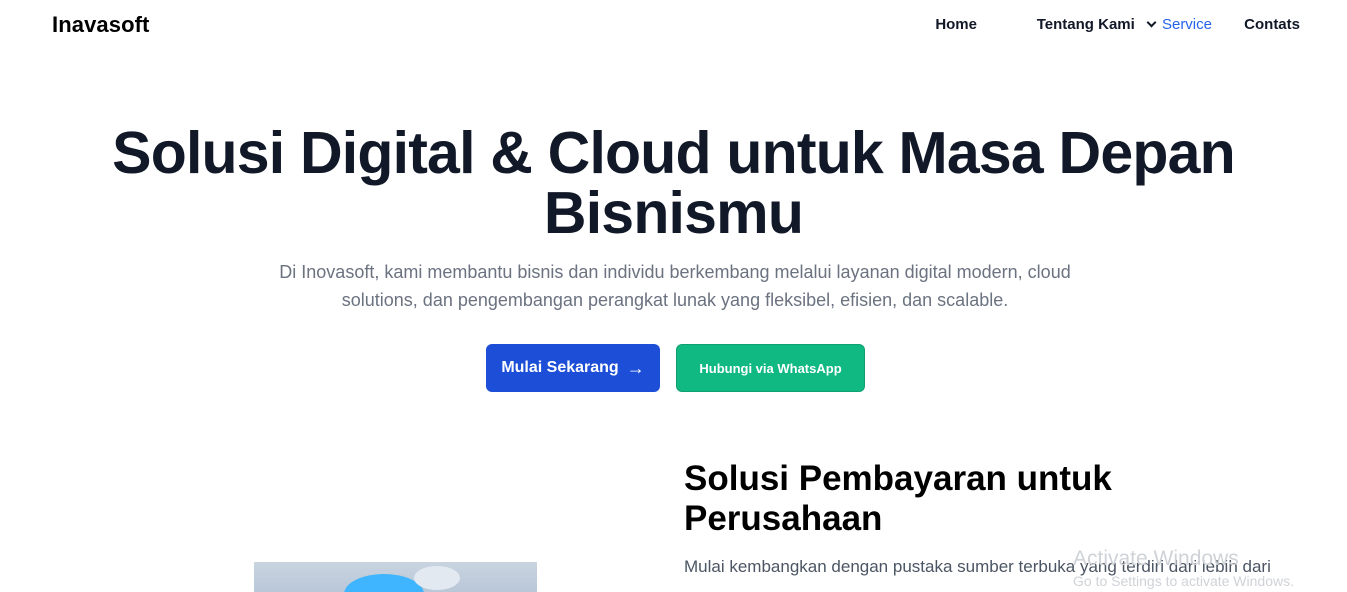 This screenshot has height=592, width=1347. Describe the element at coordinates (635, 367) in the screenshot. I see `arrow-right-icon: →` at that location.